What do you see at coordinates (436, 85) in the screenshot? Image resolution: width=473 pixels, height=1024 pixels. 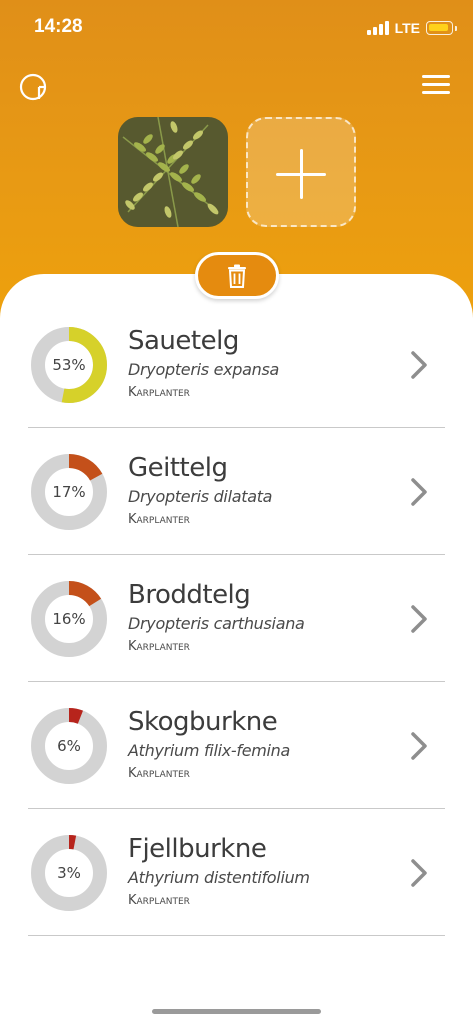 I see `hamburger-menu-icon` at bounding box center [436, 85].